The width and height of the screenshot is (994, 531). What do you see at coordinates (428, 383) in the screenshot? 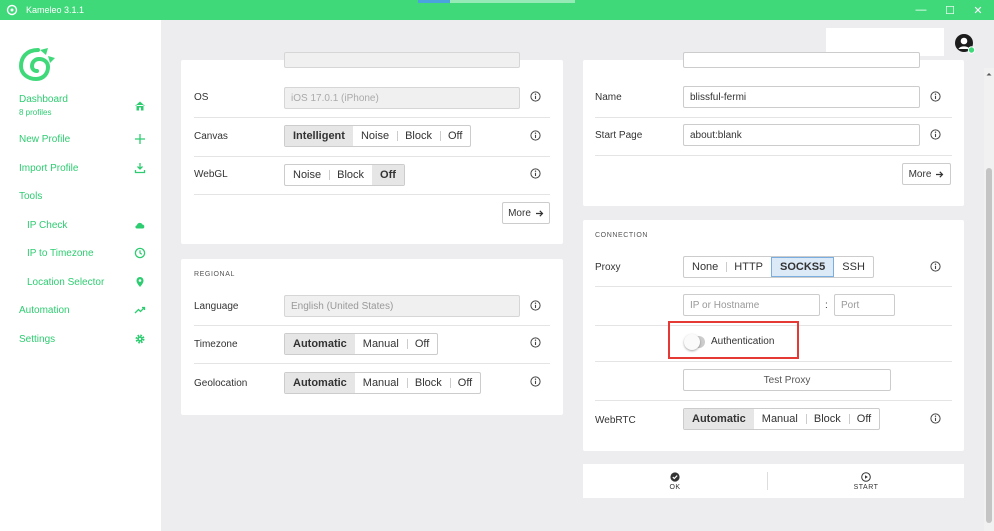
I see `geolocation-option-block: Block` at bounding box center [428, 383].